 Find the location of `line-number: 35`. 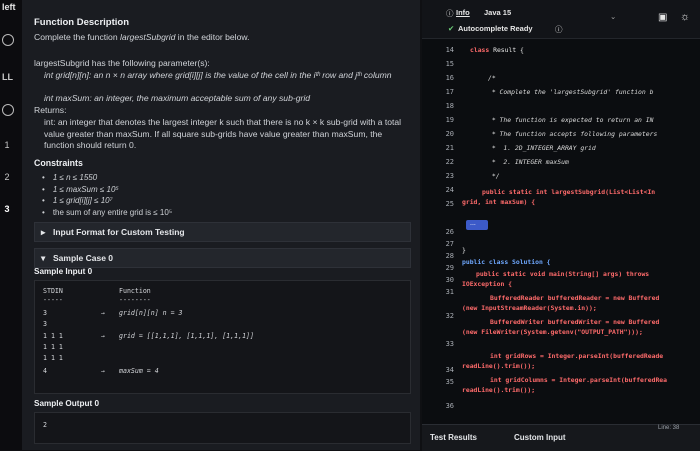

line-number: 35 is located at coordinates (449, 382).